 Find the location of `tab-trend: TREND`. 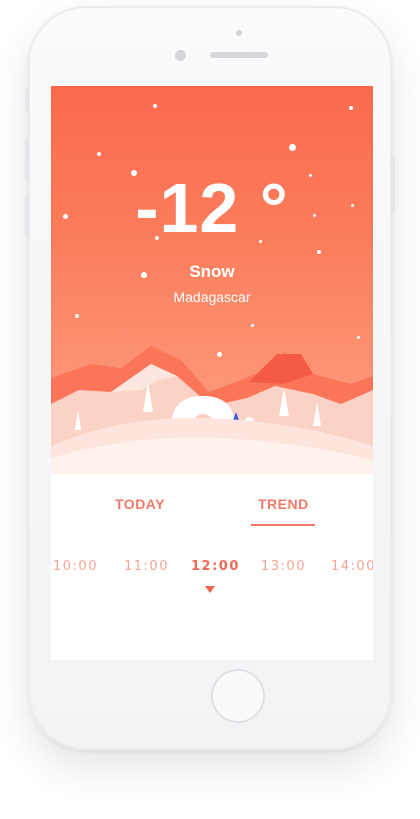

tab-trend: TREND is located at coordinates (283, 504).